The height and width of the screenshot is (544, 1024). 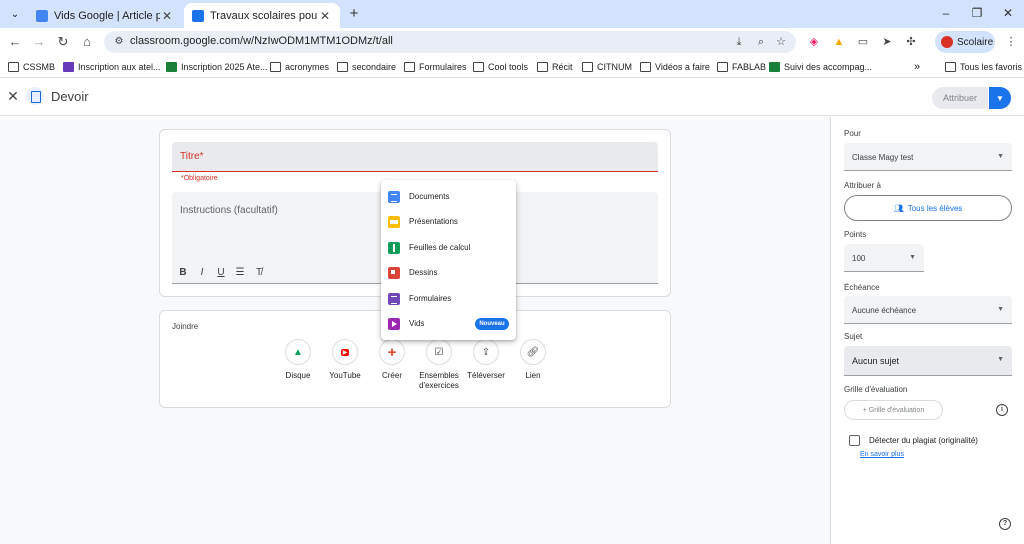 What do you see at coordinates (863, 42) in the screenshot?
I see `extension-icon: ▭` at bounding box center [863, 42].